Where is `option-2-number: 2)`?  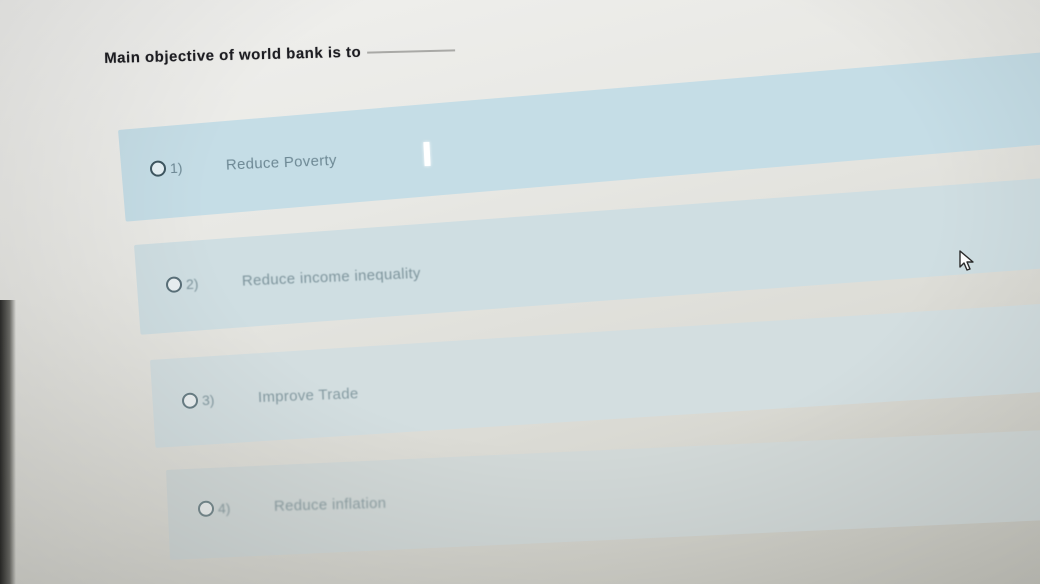
option-2-number: 2) is located at coordinates (192, 283).